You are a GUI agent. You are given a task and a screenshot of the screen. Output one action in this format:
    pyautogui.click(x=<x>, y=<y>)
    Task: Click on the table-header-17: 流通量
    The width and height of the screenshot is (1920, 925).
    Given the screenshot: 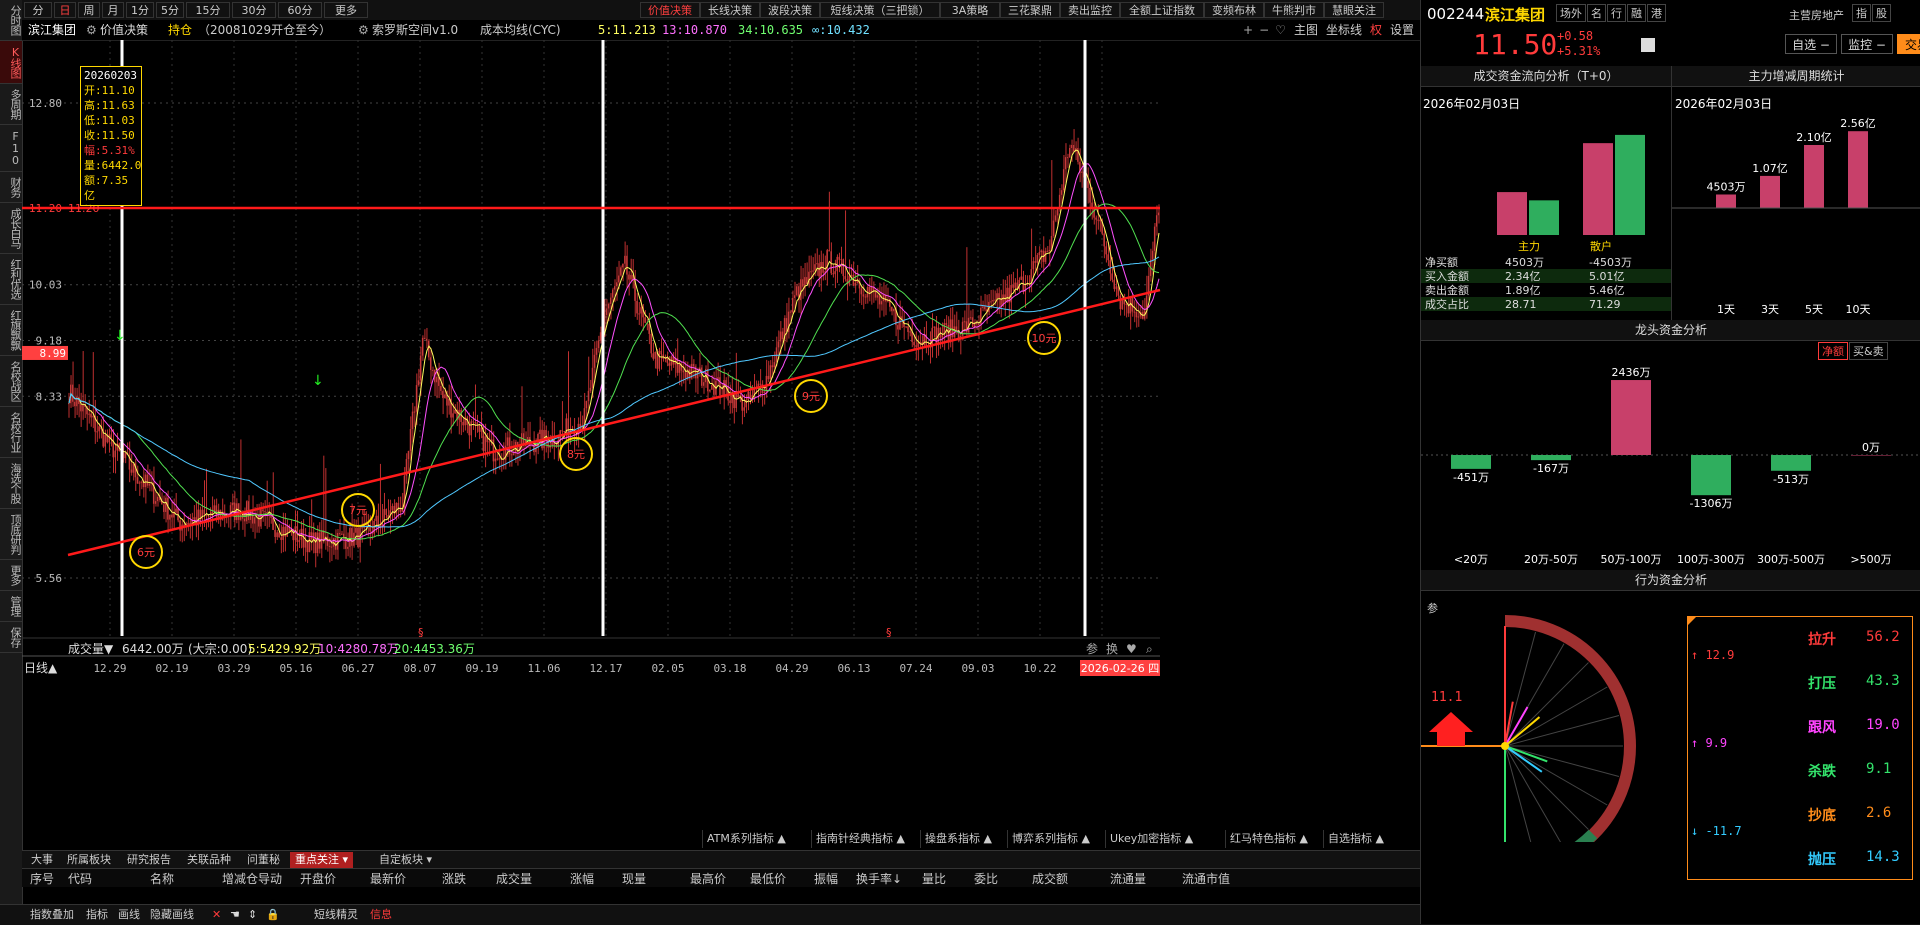 What is the action you would take?
    pyautogui.click(x=1128, y=878)
    